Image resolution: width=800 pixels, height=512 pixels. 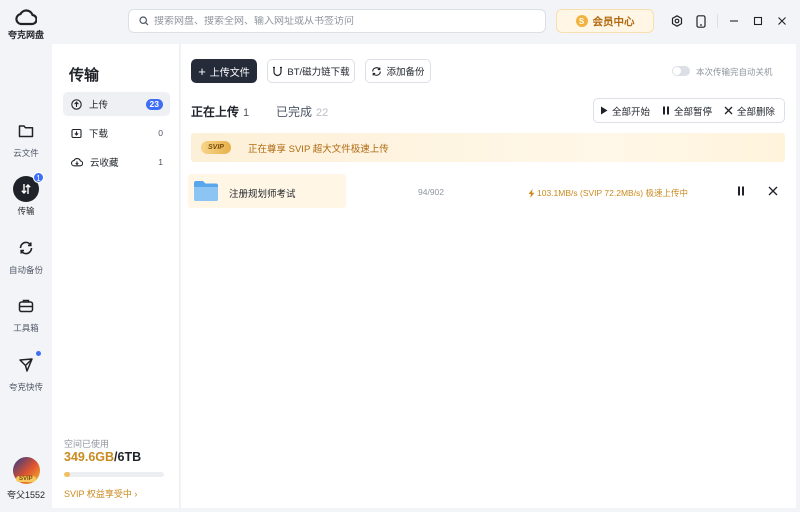 I want to click on sidebar-item-label: 下载, so click(x=99, y=134).